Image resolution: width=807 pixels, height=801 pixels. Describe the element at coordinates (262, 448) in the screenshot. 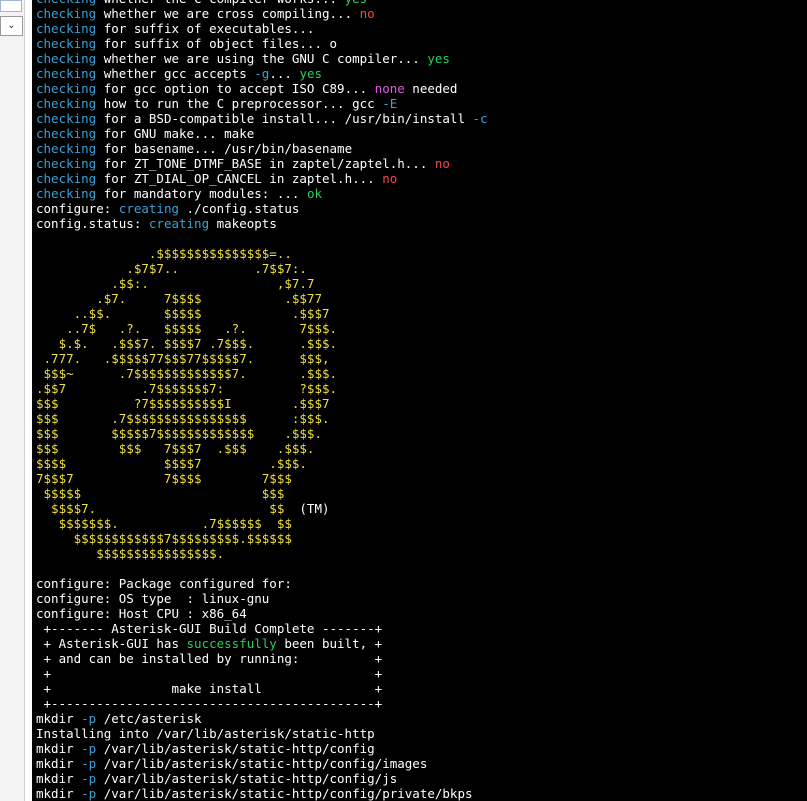

I see `terminal-line: $$$ $$$ 7$$$7 .$$$ .$$$.` at that location.